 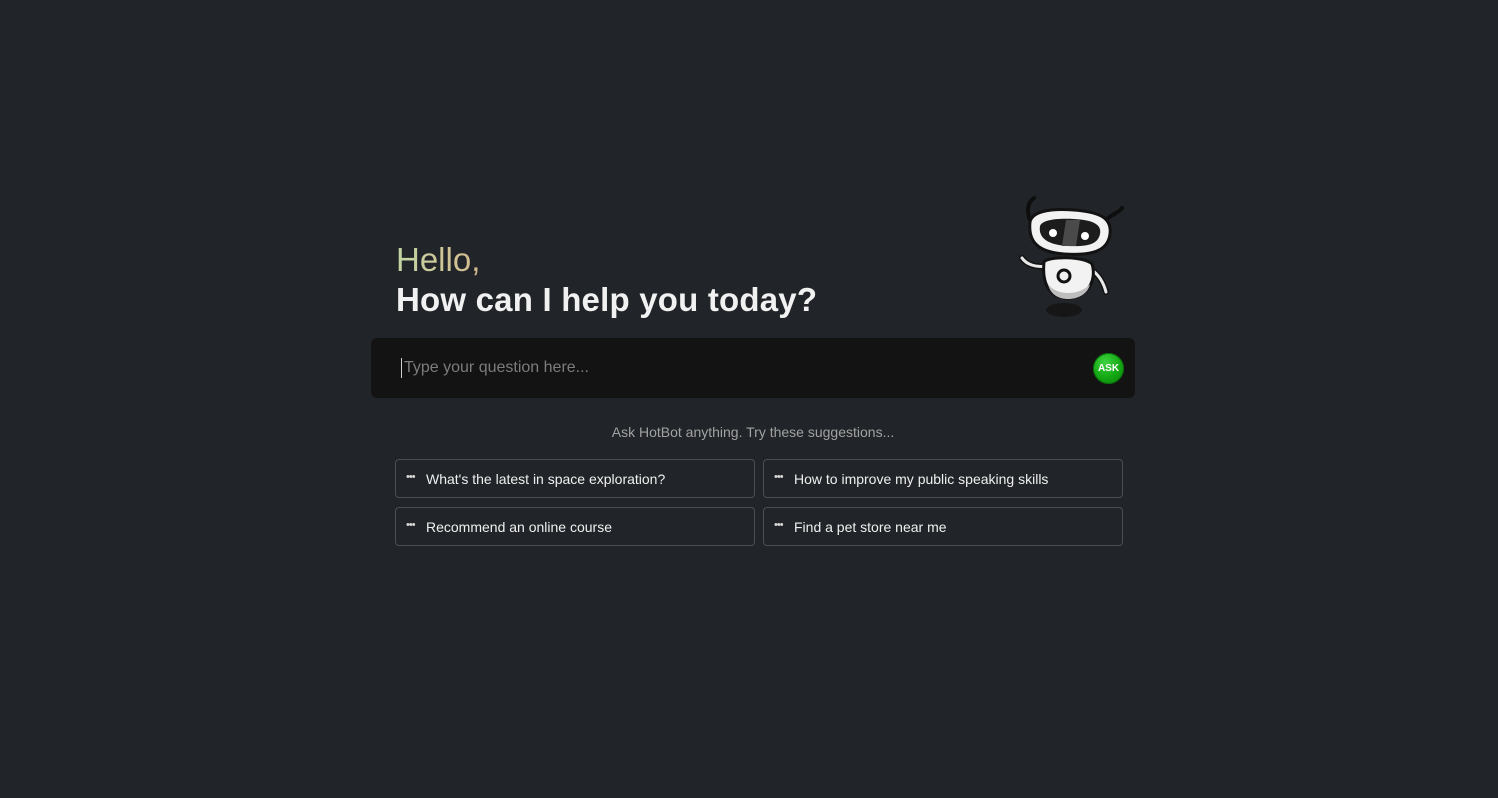 I want to click on ask-box: ASK, so click(x=753, y=368).